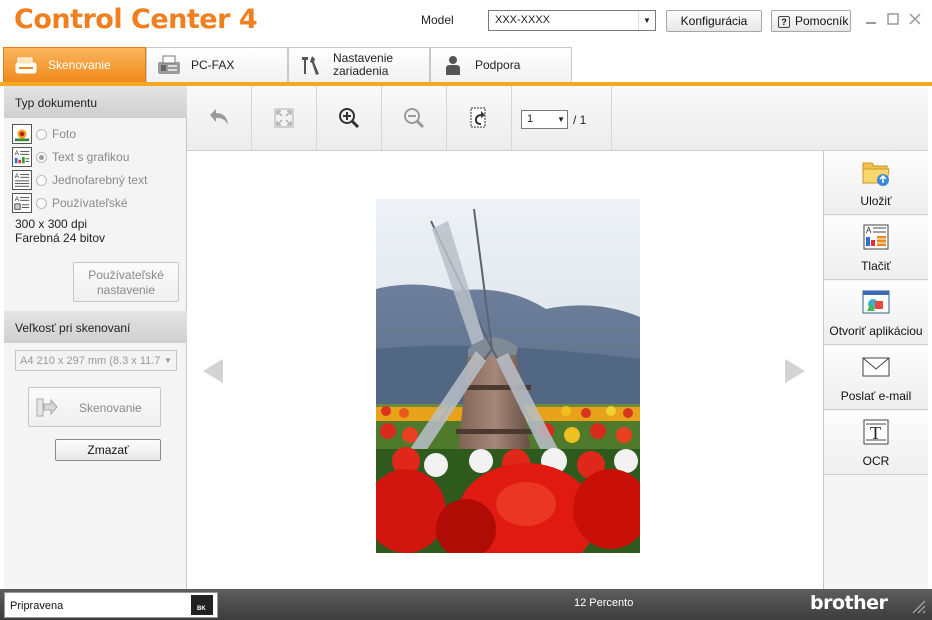 This screenshot has height=620, width=932. I want to click on action-label: Uložiť, so click(876, 201).